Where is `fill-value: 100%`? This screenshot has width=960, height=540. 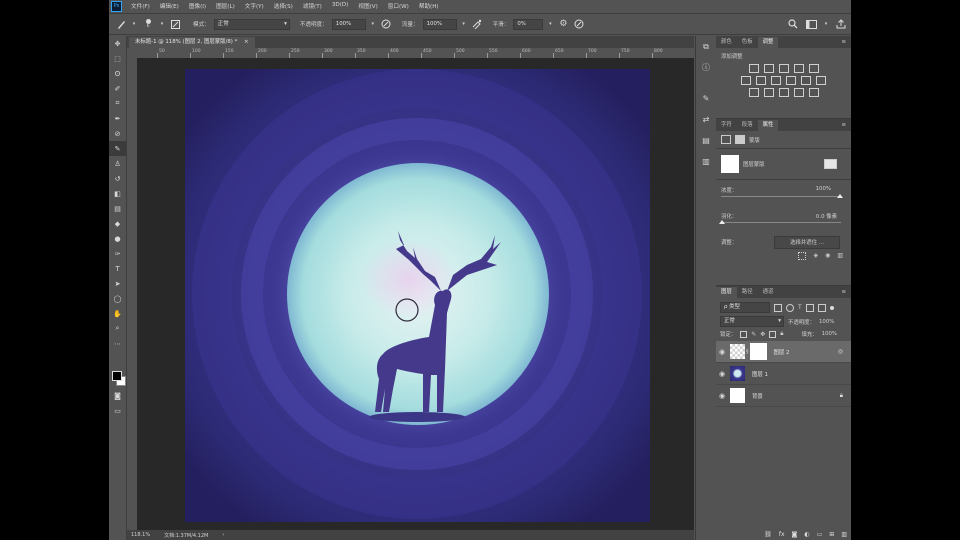
fill-value: 100% is located at coordinates (829, 334).